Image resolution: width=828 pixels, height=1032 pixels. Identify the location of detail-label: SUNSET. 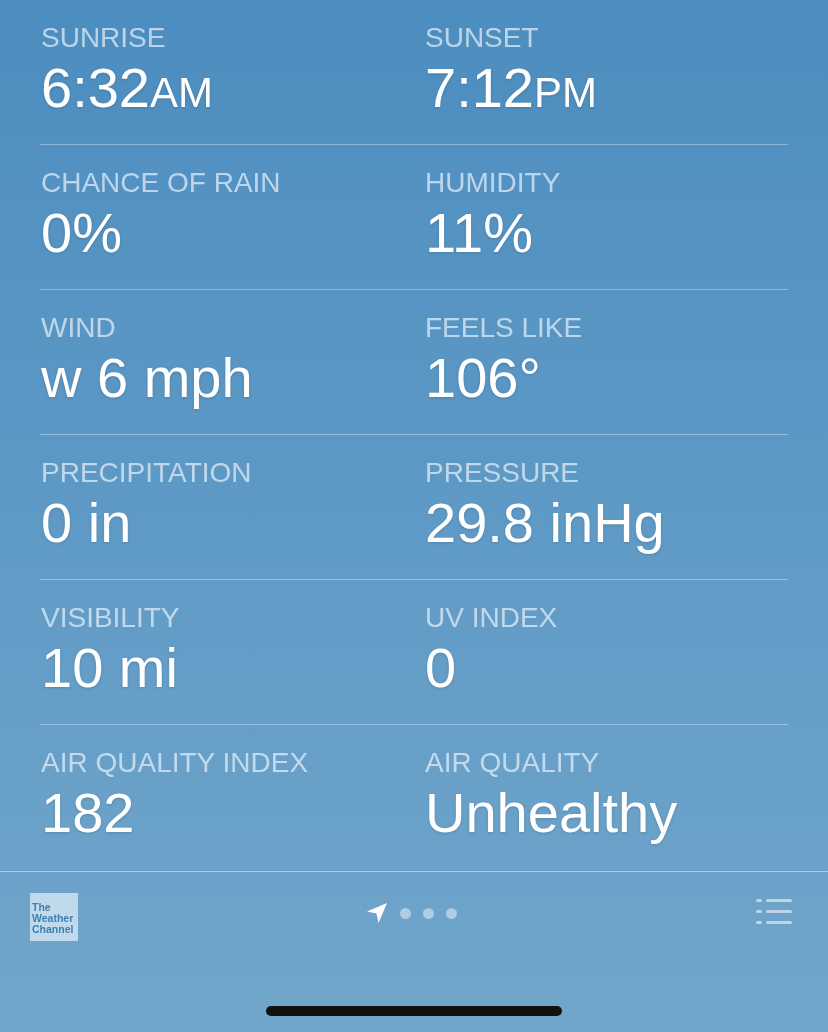
(482, 38).